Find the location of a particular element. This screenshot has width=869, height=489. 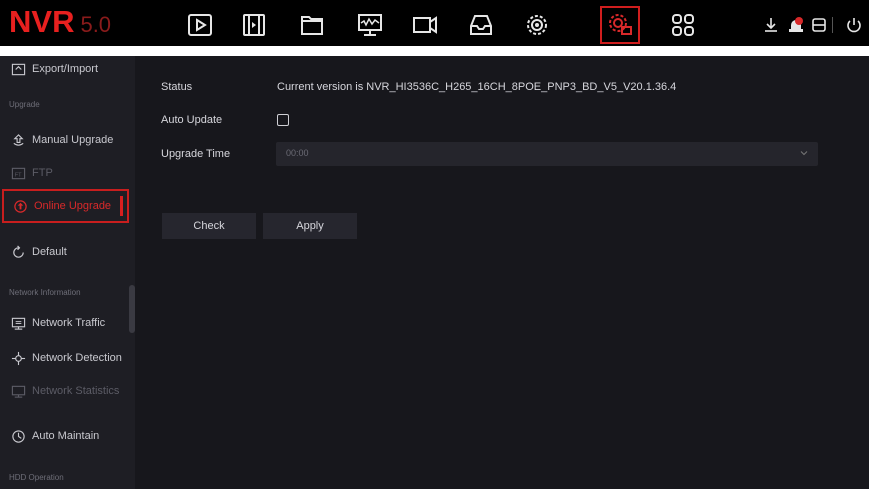

apps-grid-icon is located at coordinates (683, 25).